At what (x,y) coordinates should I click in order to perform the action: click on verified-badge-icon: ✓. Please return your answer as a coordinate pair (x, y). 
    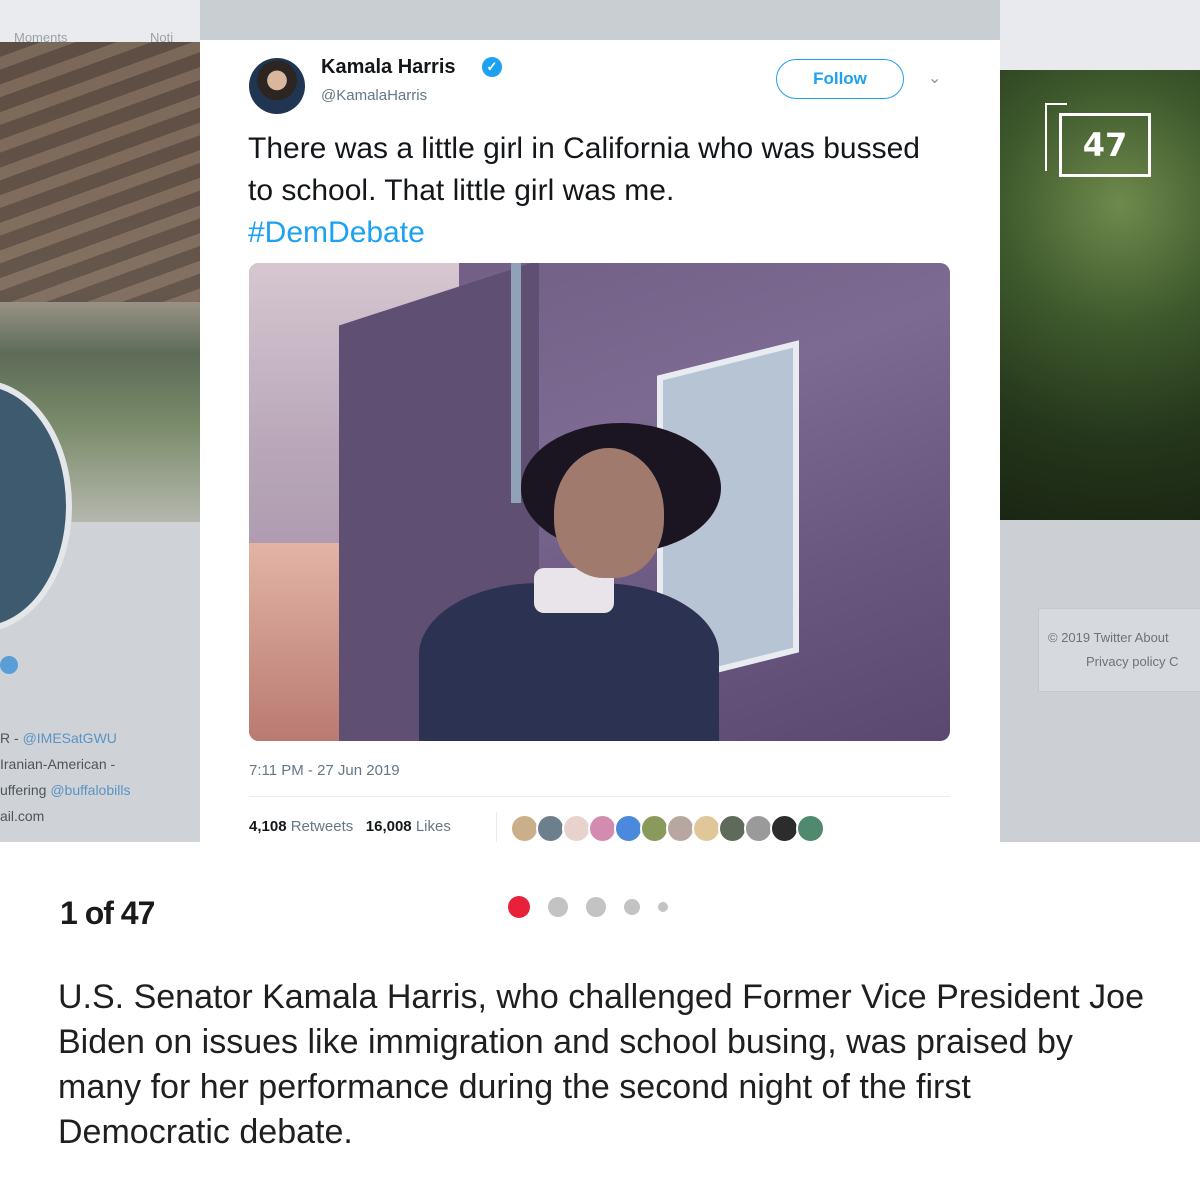
    Looking at the image, I should click on (492, 67).